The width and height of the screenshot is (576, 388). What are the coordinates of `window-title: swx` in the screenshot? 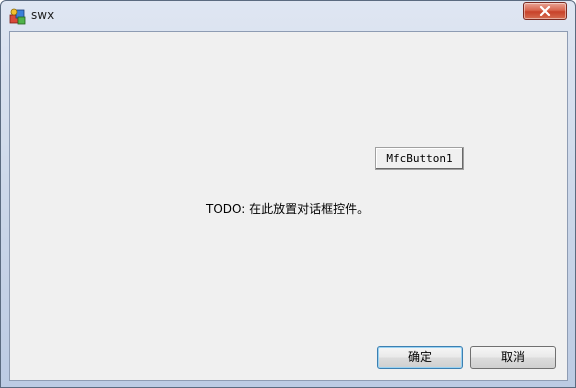 It's located at (43, 15).